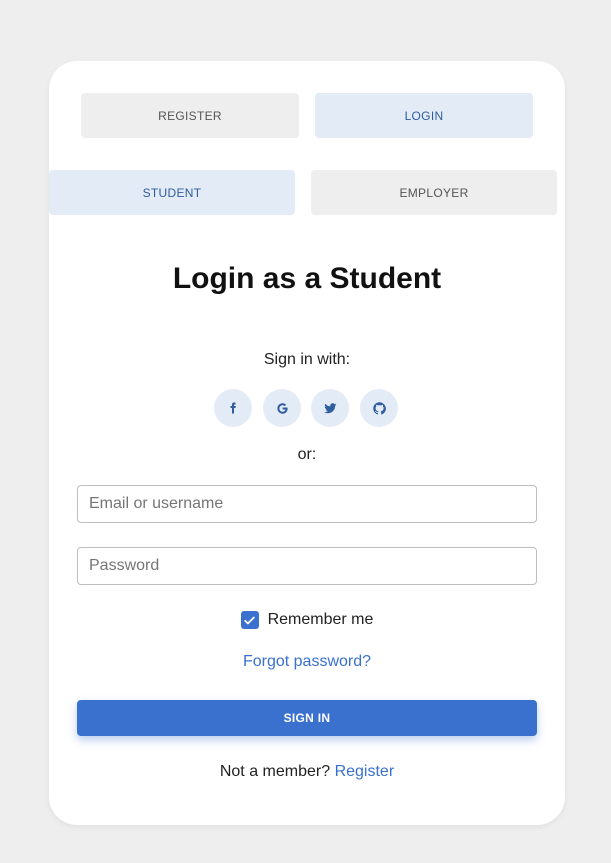 The width and height of the screenshot is (611, 863). I want to click on email-field, so click(307, 504).